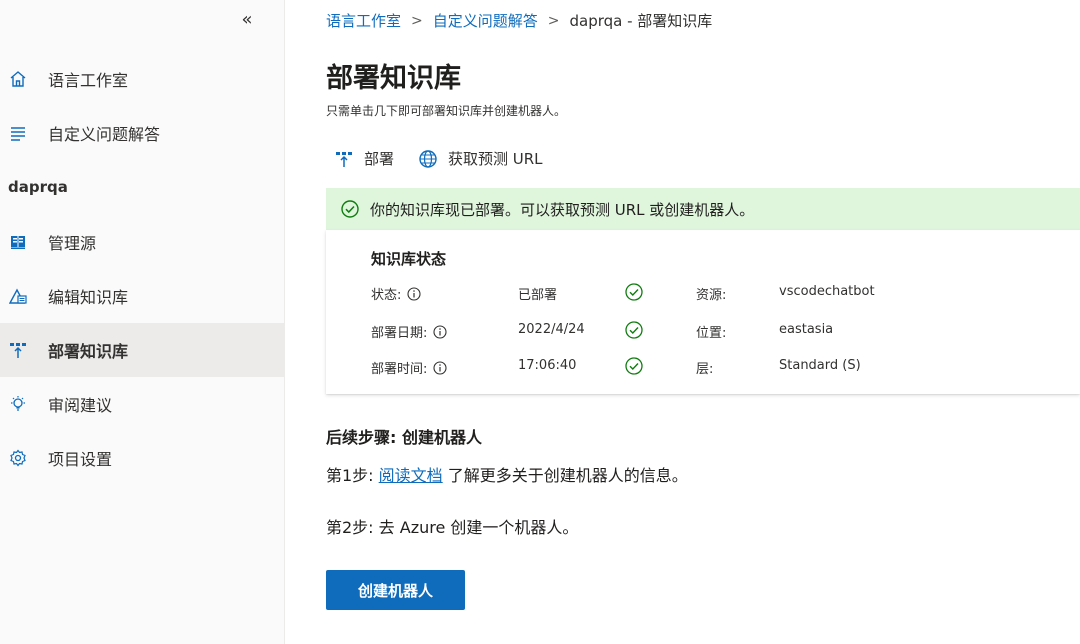 This screenshot has width=1080, height=644. What do you see at coordinates (142, 79) in the screenshot?
I see `sidebar-item-language-studio: 语言工作室` at bounding box center [142, 79].